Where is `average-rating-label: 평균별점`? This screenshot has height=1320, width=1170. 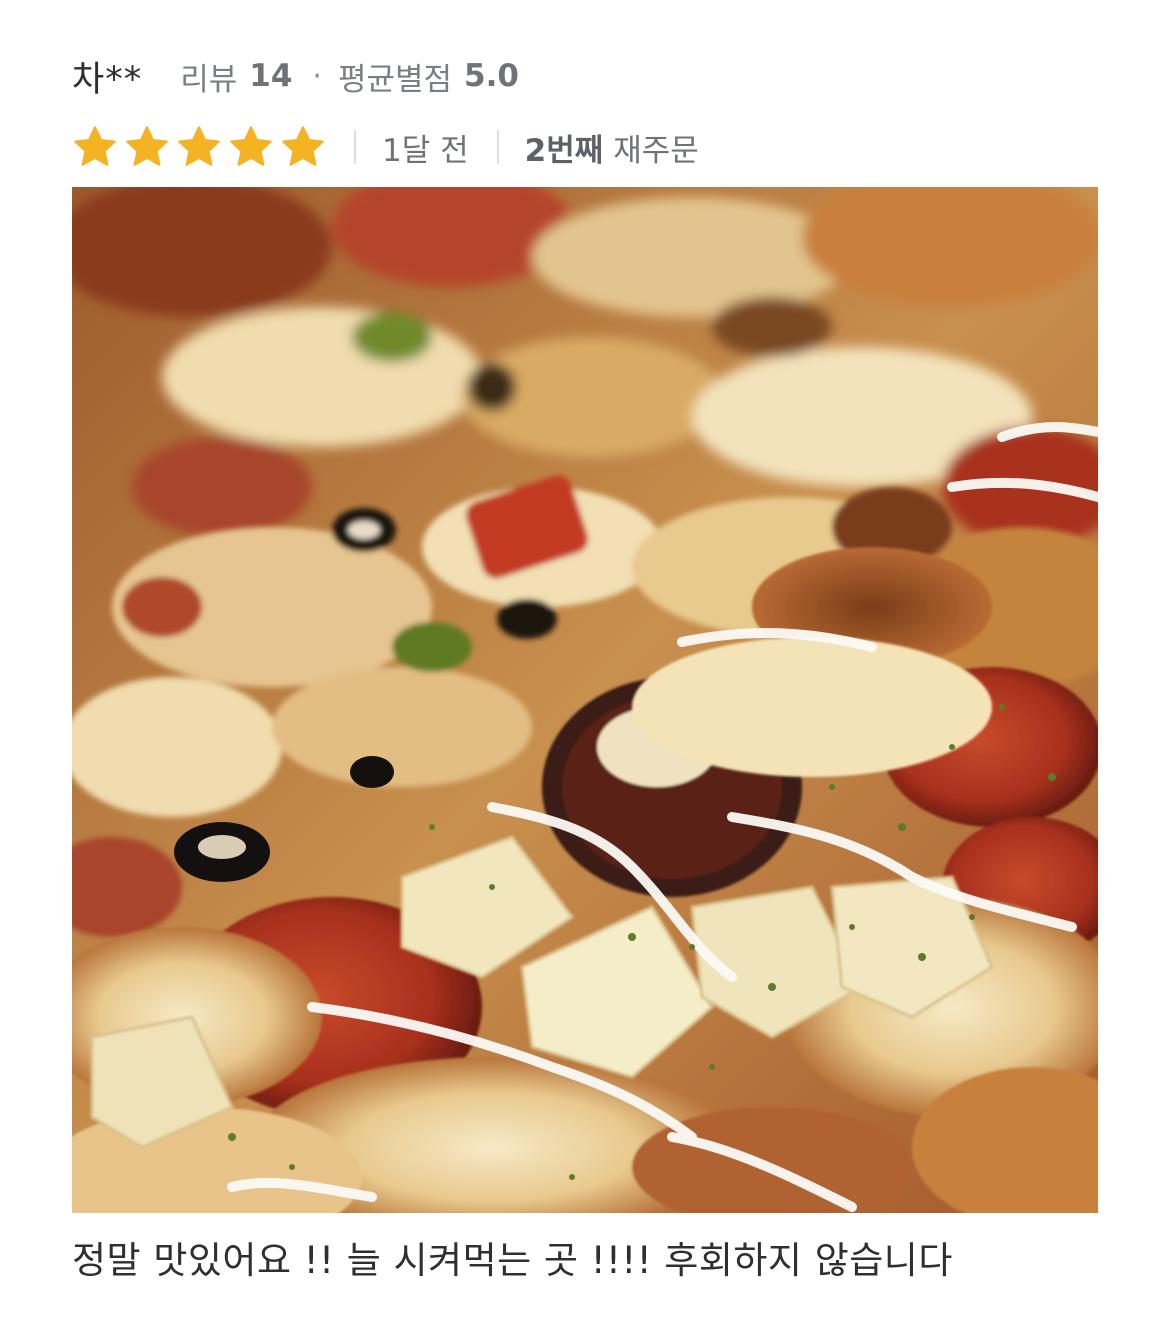
average-rating-label: 평균별점 is located at coordinates (395, 79).